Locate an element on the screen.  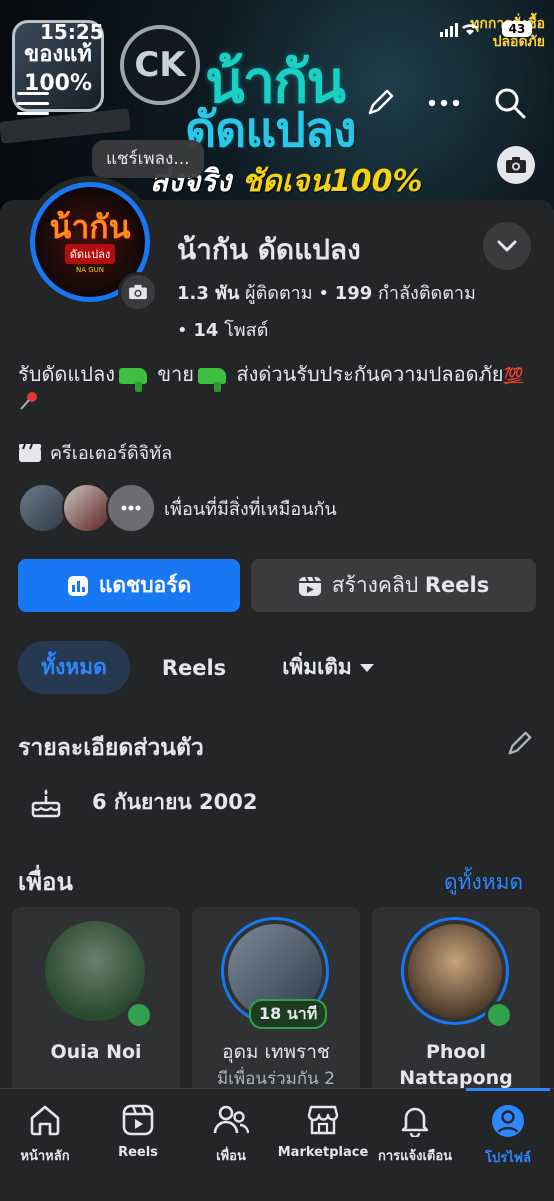
menu-icon is located at coordinates (33, 103).